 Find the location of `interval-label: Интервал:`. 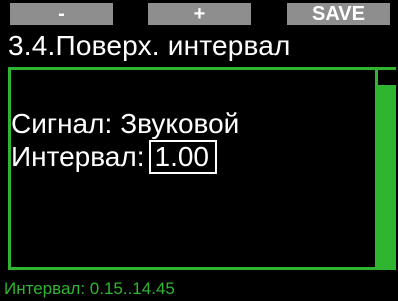

interval-label: Интервал: is located at coordinates (78, 156).